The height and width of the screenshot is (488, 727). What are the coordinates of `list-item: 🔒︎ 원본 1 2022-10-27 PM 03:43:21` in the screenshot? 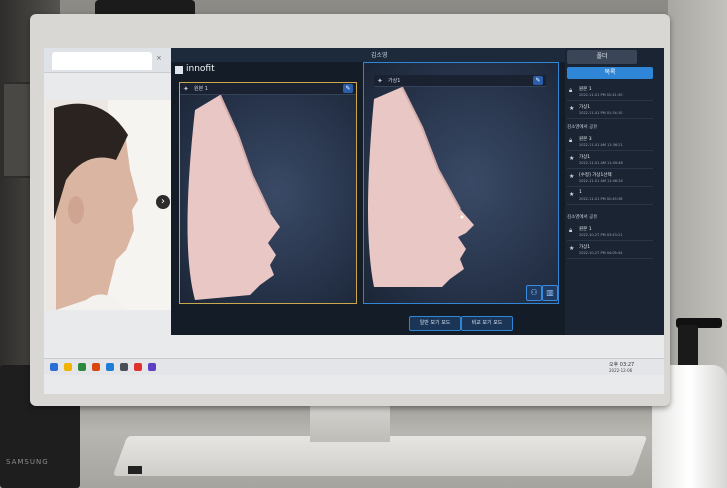 It's located at (610, 232).